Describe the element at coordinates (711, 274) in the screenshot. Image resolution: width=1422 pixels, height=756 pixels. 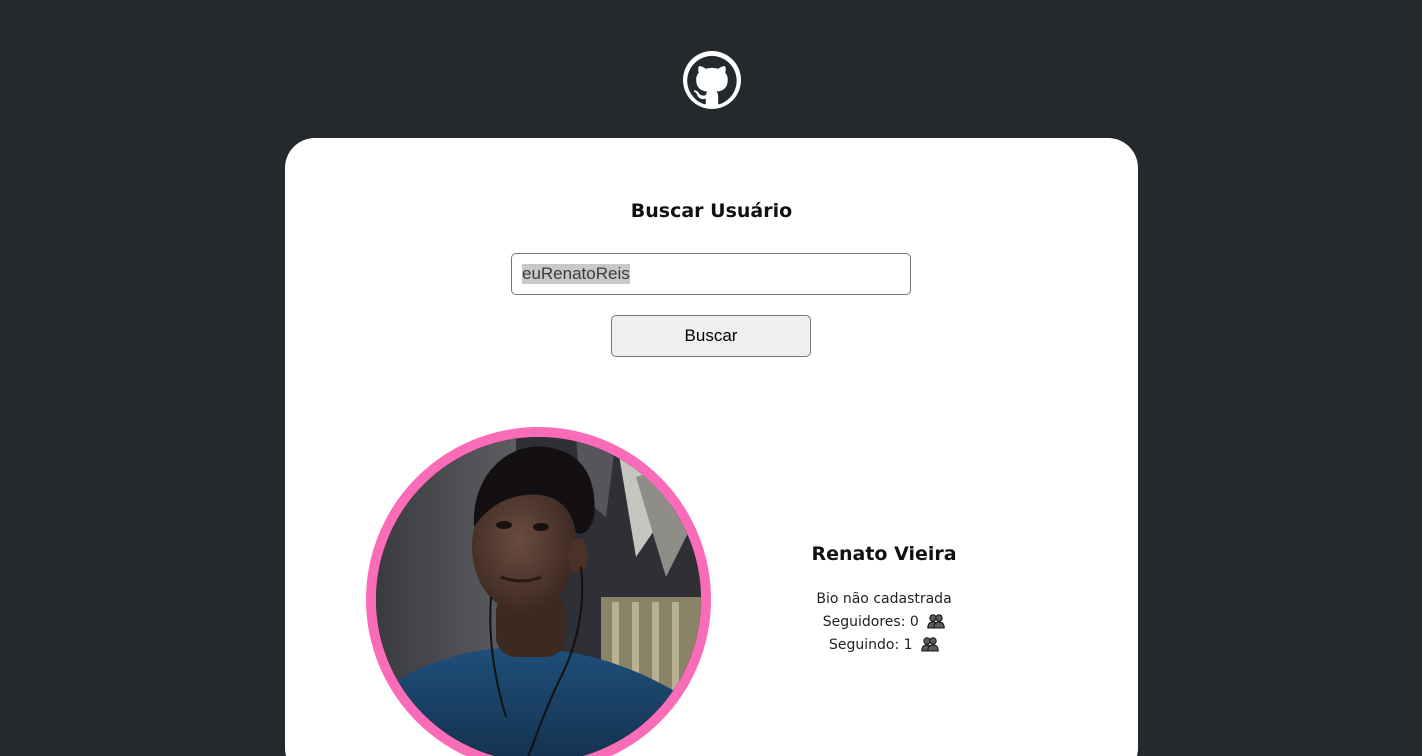
I see `username-search-input: euRenatoReis` at that location.